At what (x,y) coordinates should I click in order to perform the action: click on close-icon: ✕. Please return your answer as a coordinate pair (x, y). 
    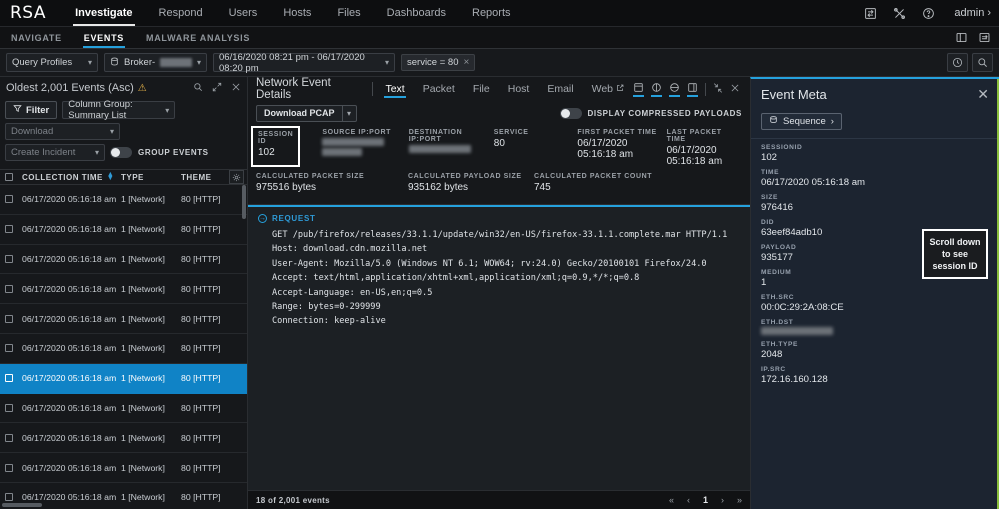
    Looking at the image, I should click on (983, 94).